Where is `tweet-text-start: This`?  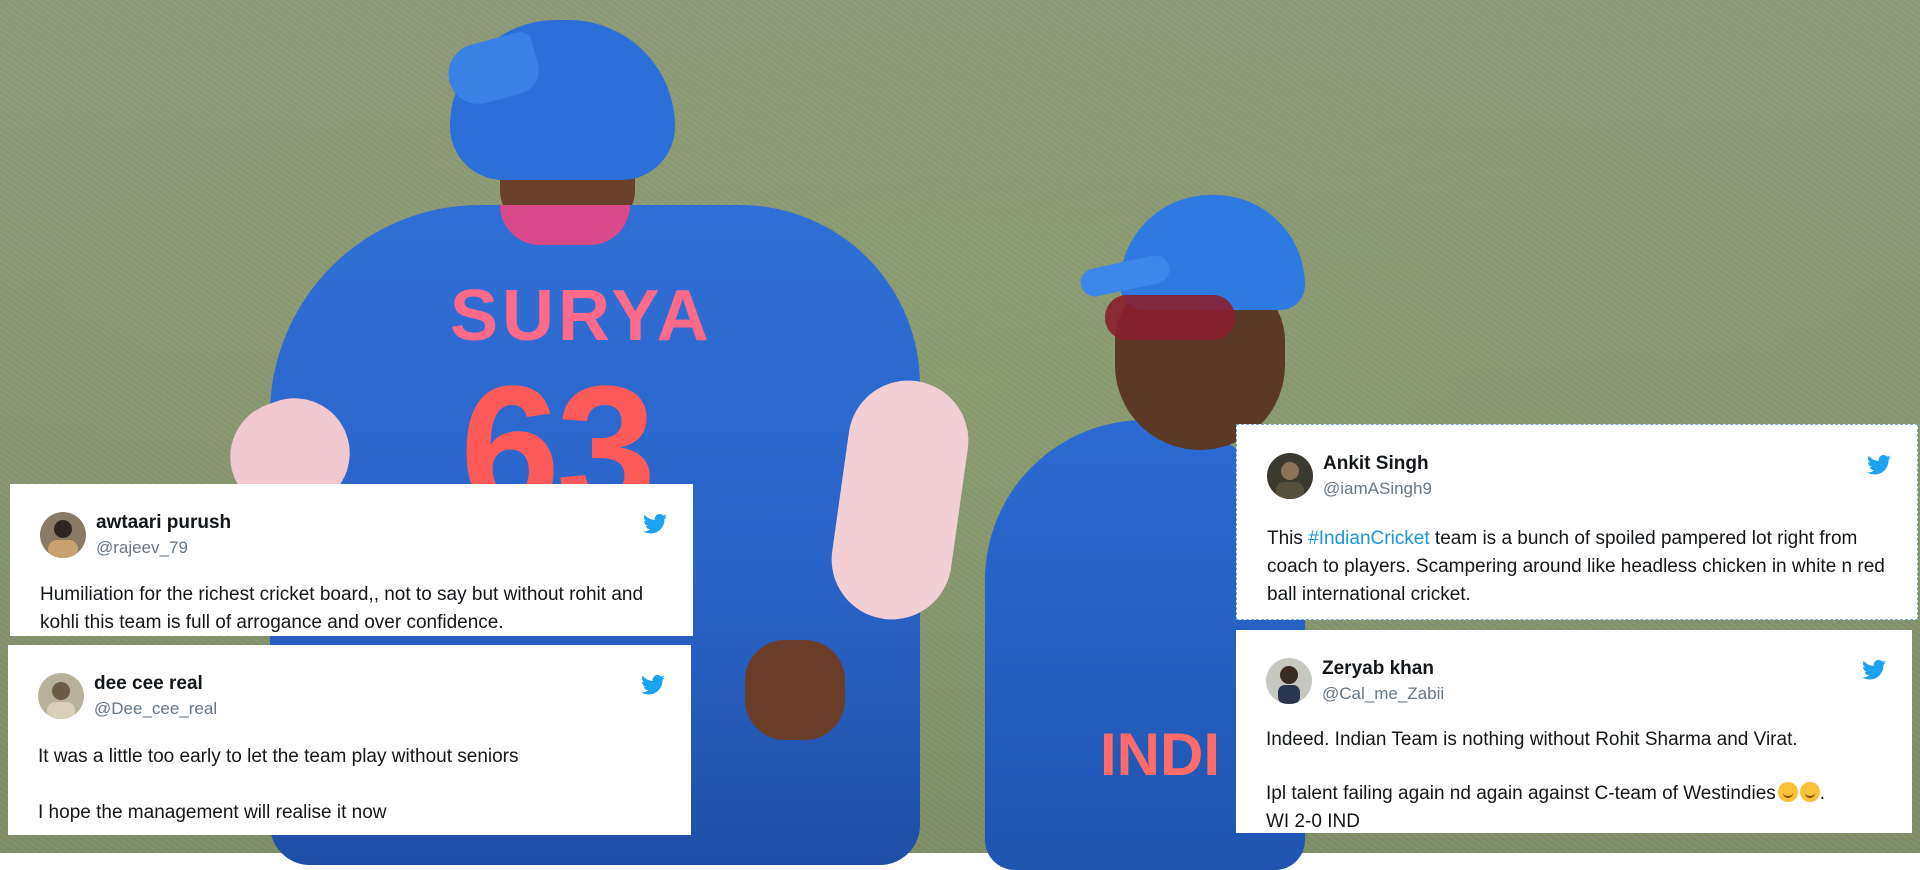 tweet-text-start: This is located at coordinates (1288, 538).